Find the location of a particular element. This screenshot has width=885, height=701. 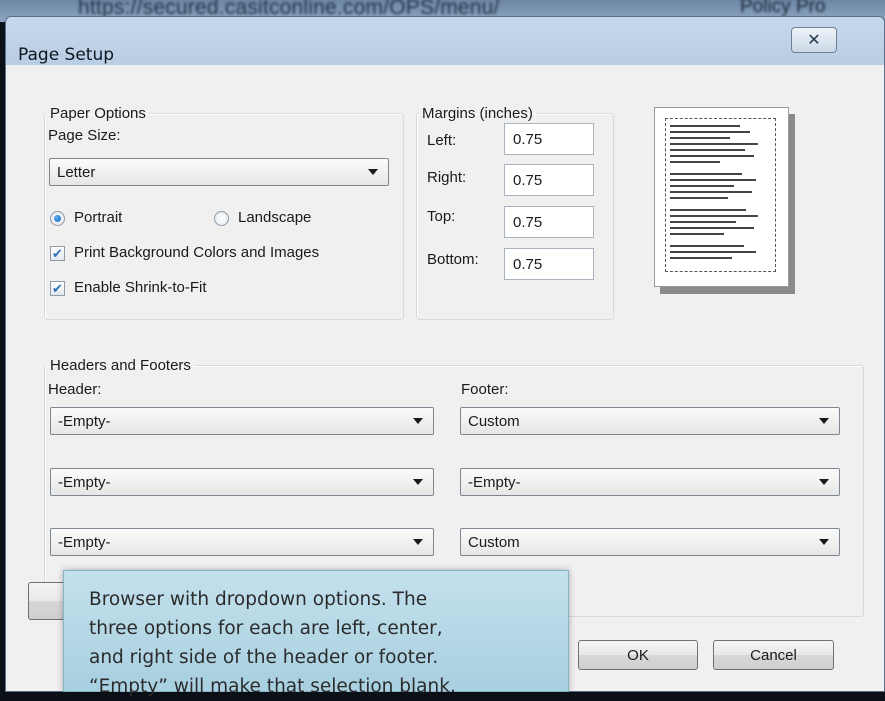

close-button: ✕ is located at coordinates (814, 40).